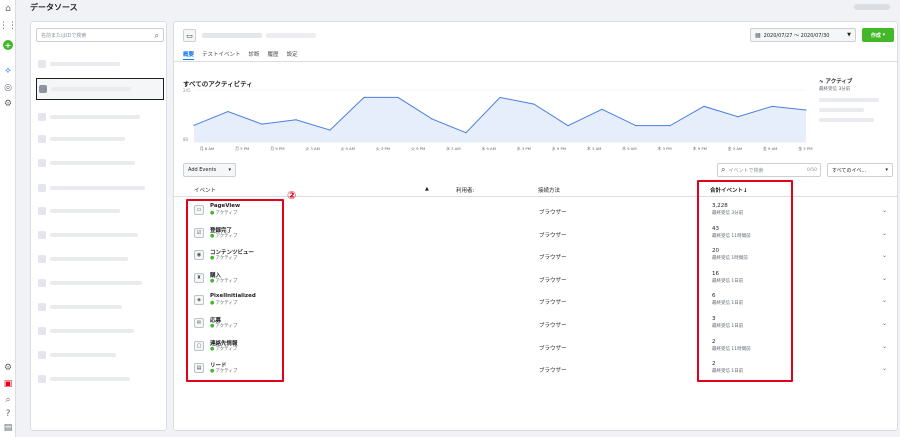 The height and width of the screenshot is (437, 900). I want to click on x-tick-label: 金 3 PM, so click(805, 148).